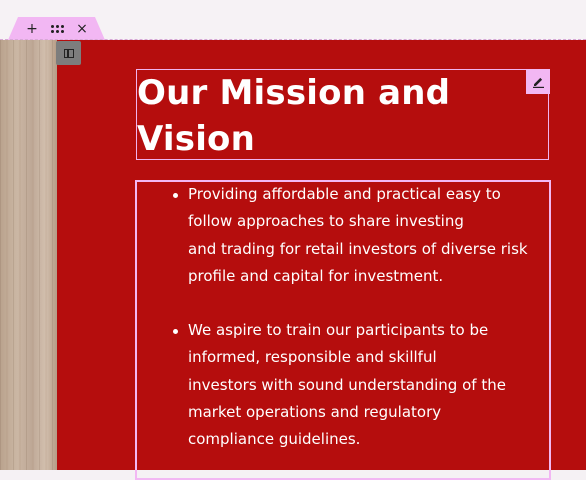 The image size is (586, 480). I want to click on mission-heading: Our Mission and Vision, so click(337, 116).